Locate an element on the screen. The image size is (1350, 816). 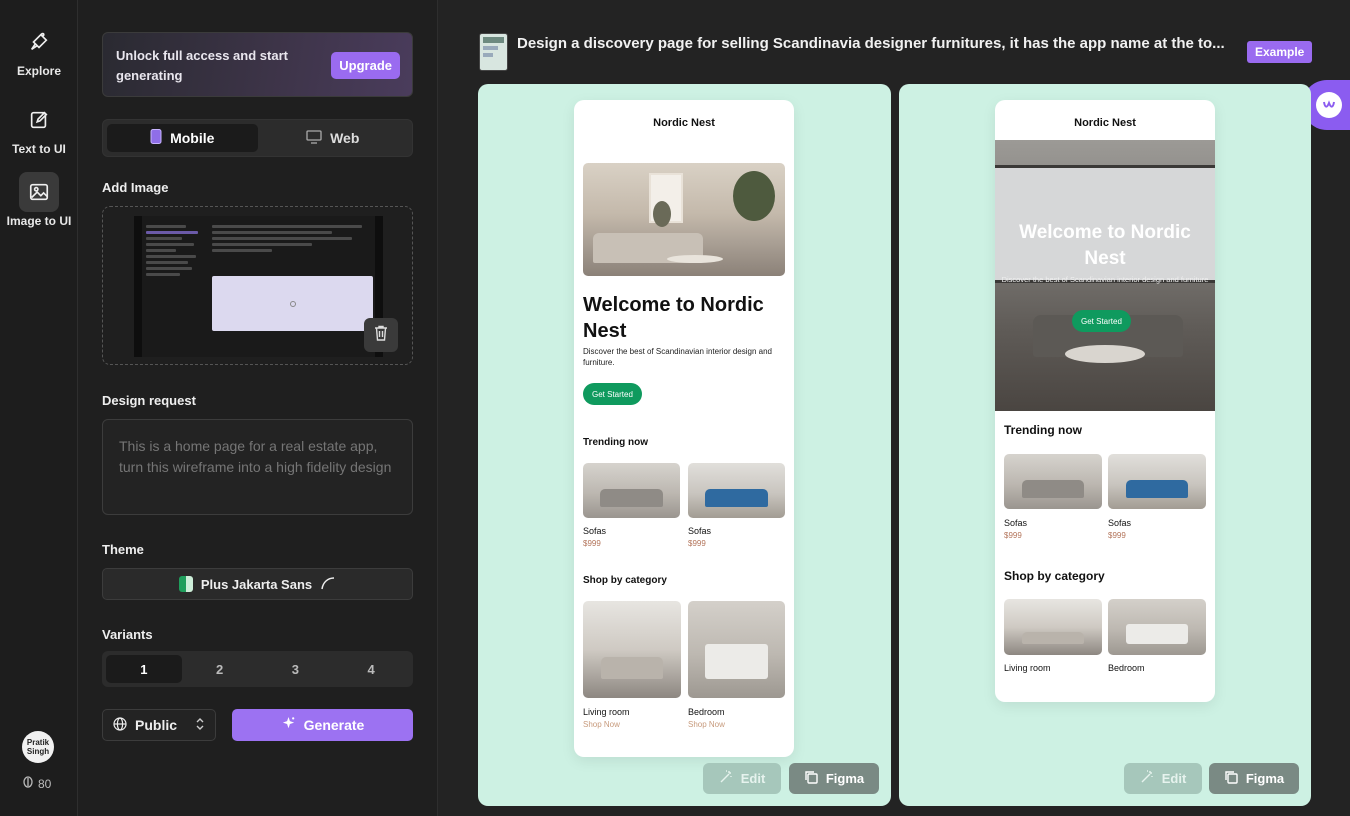
nav-item-image-to-ui: Image to UI is located at coordinates (39, 200).